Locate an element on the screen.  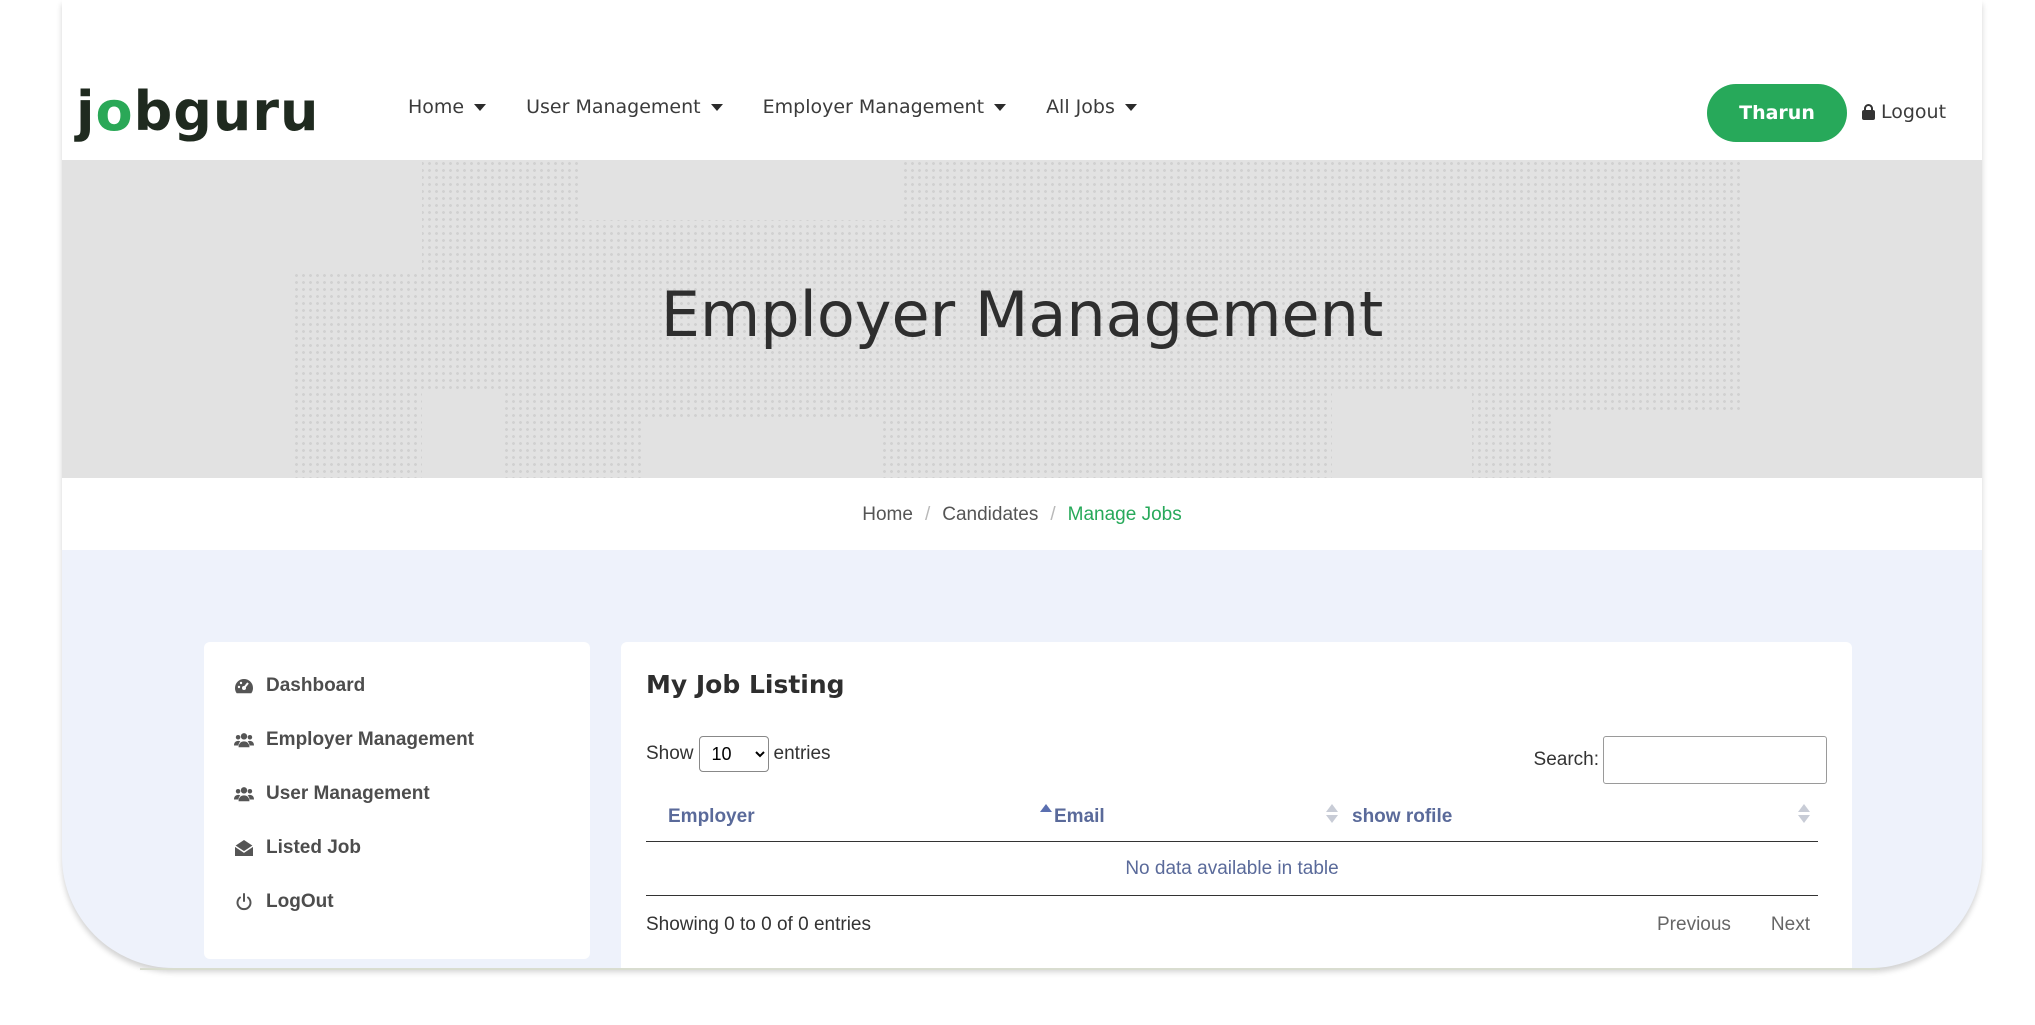
nav-employer-management-label: Employer Management is located at coordinates (873, 107).